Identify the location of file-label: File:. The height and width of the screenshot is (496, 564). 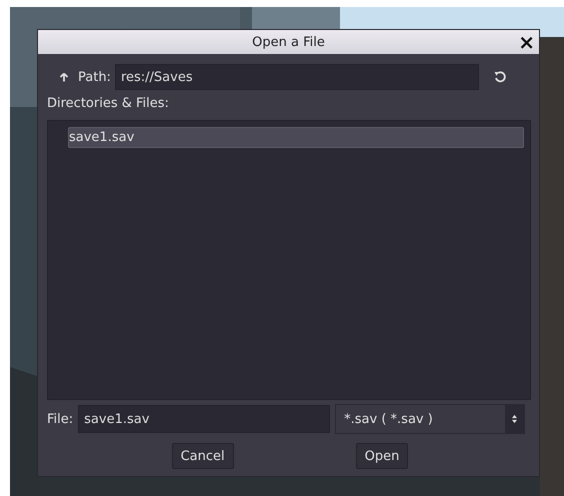
(60, 419).